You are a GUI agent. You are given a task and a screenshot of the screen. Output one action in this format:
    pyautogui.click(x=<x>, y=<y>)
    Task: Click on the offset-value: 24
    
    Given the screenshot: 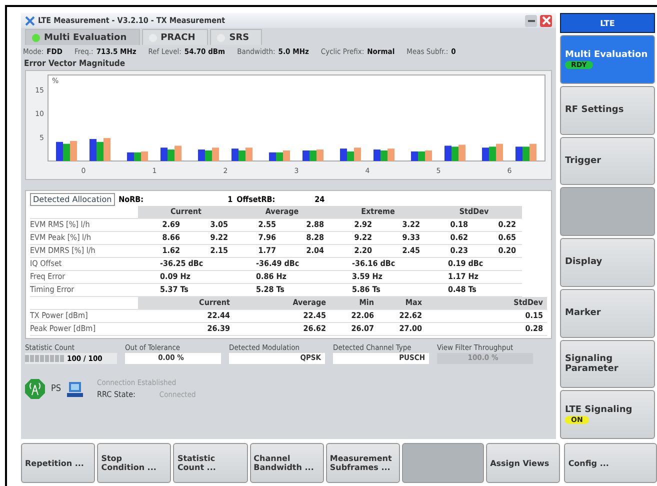 What is the action you would take?
    pyautogui.click(x=319, y=199)
    